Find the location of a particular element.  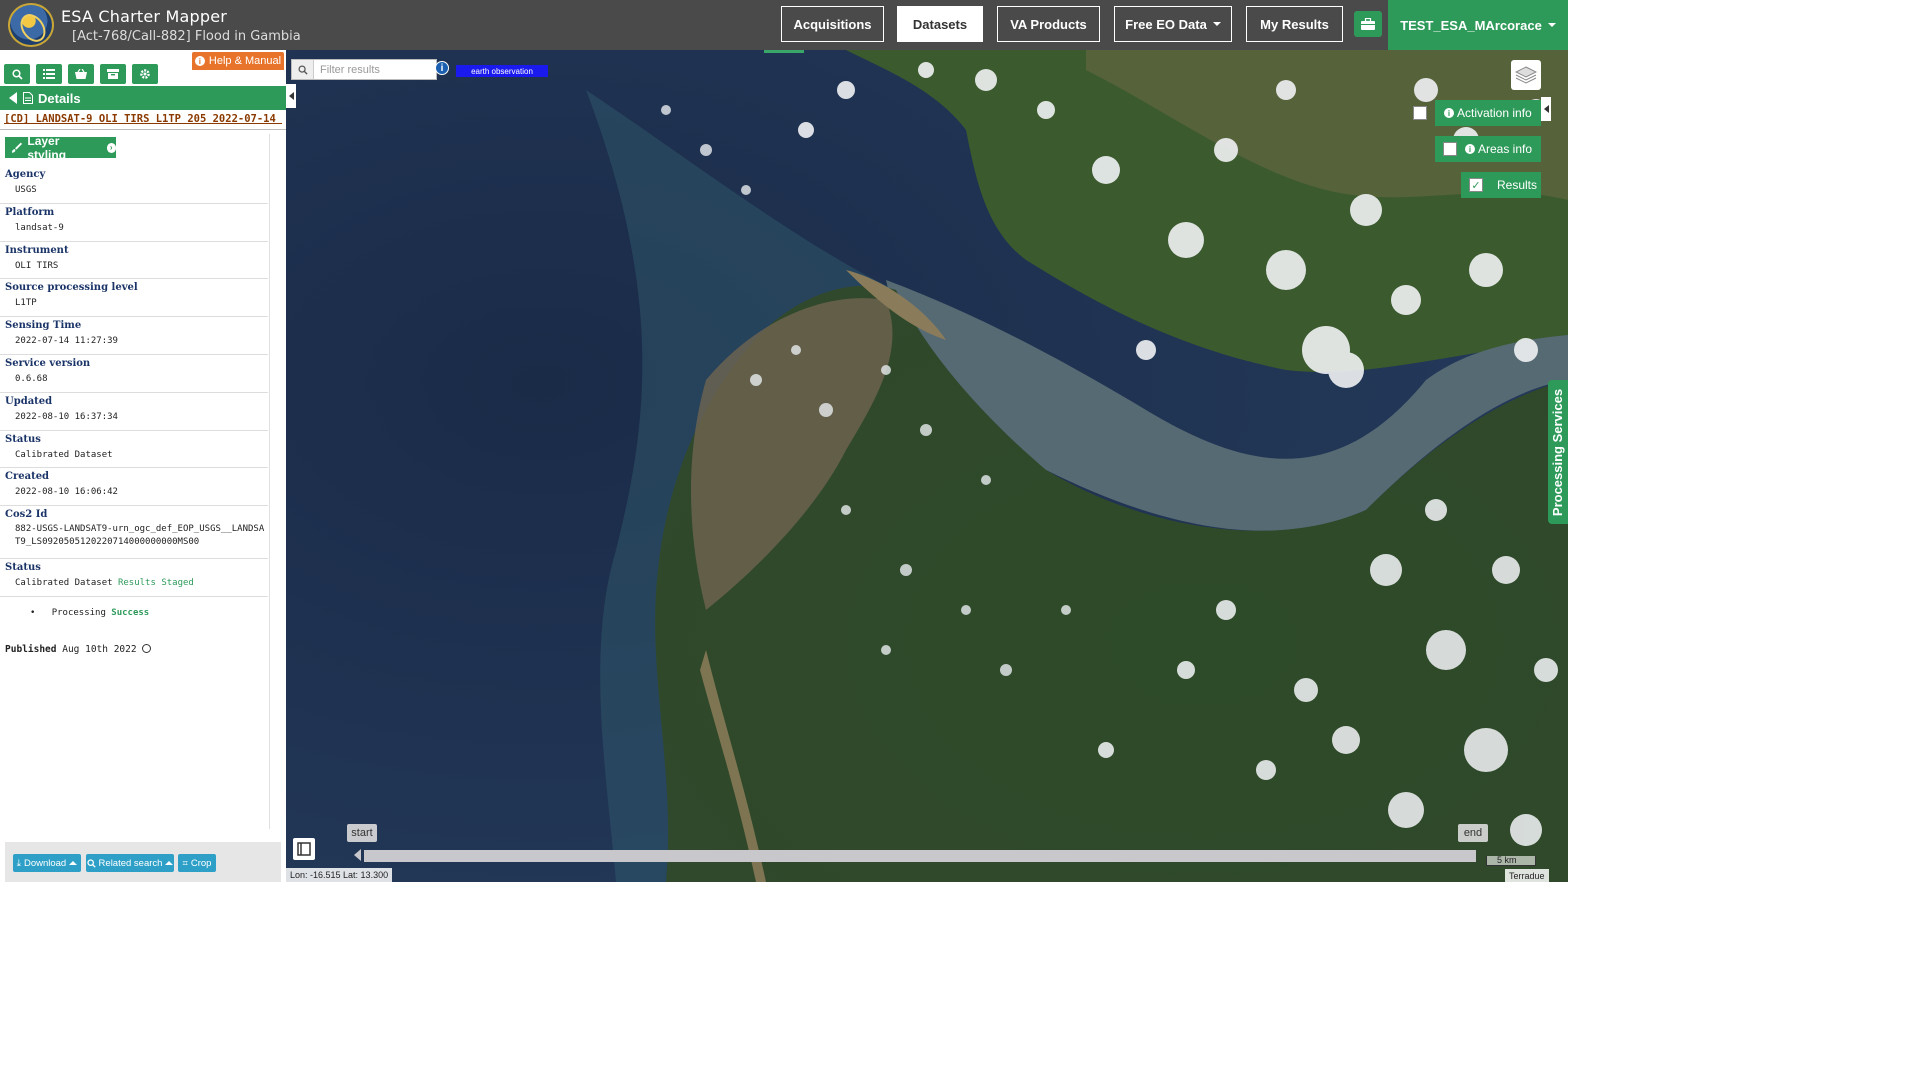

activation-info-label-box: i Activation info is located at coordinates (1488, 113).